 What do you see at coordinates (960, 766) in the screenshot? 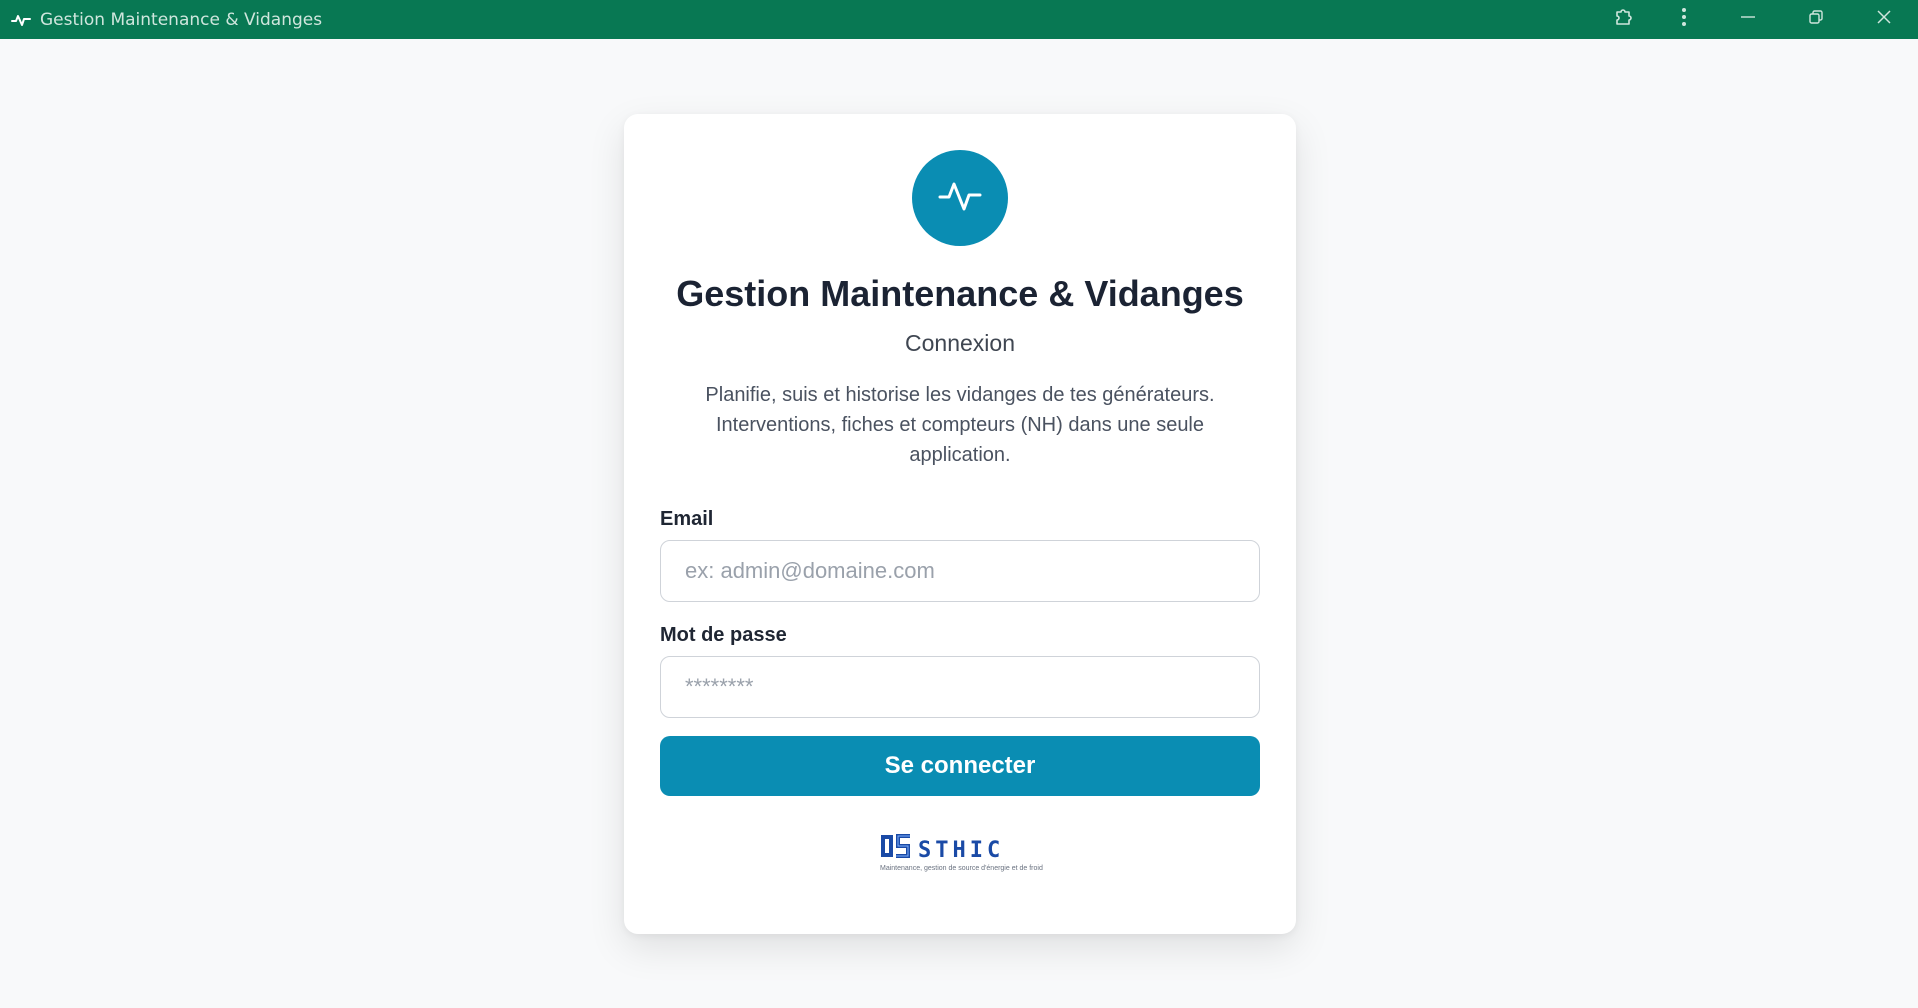
I see `login-button: Se connecter` at bounding box center [960, 766].